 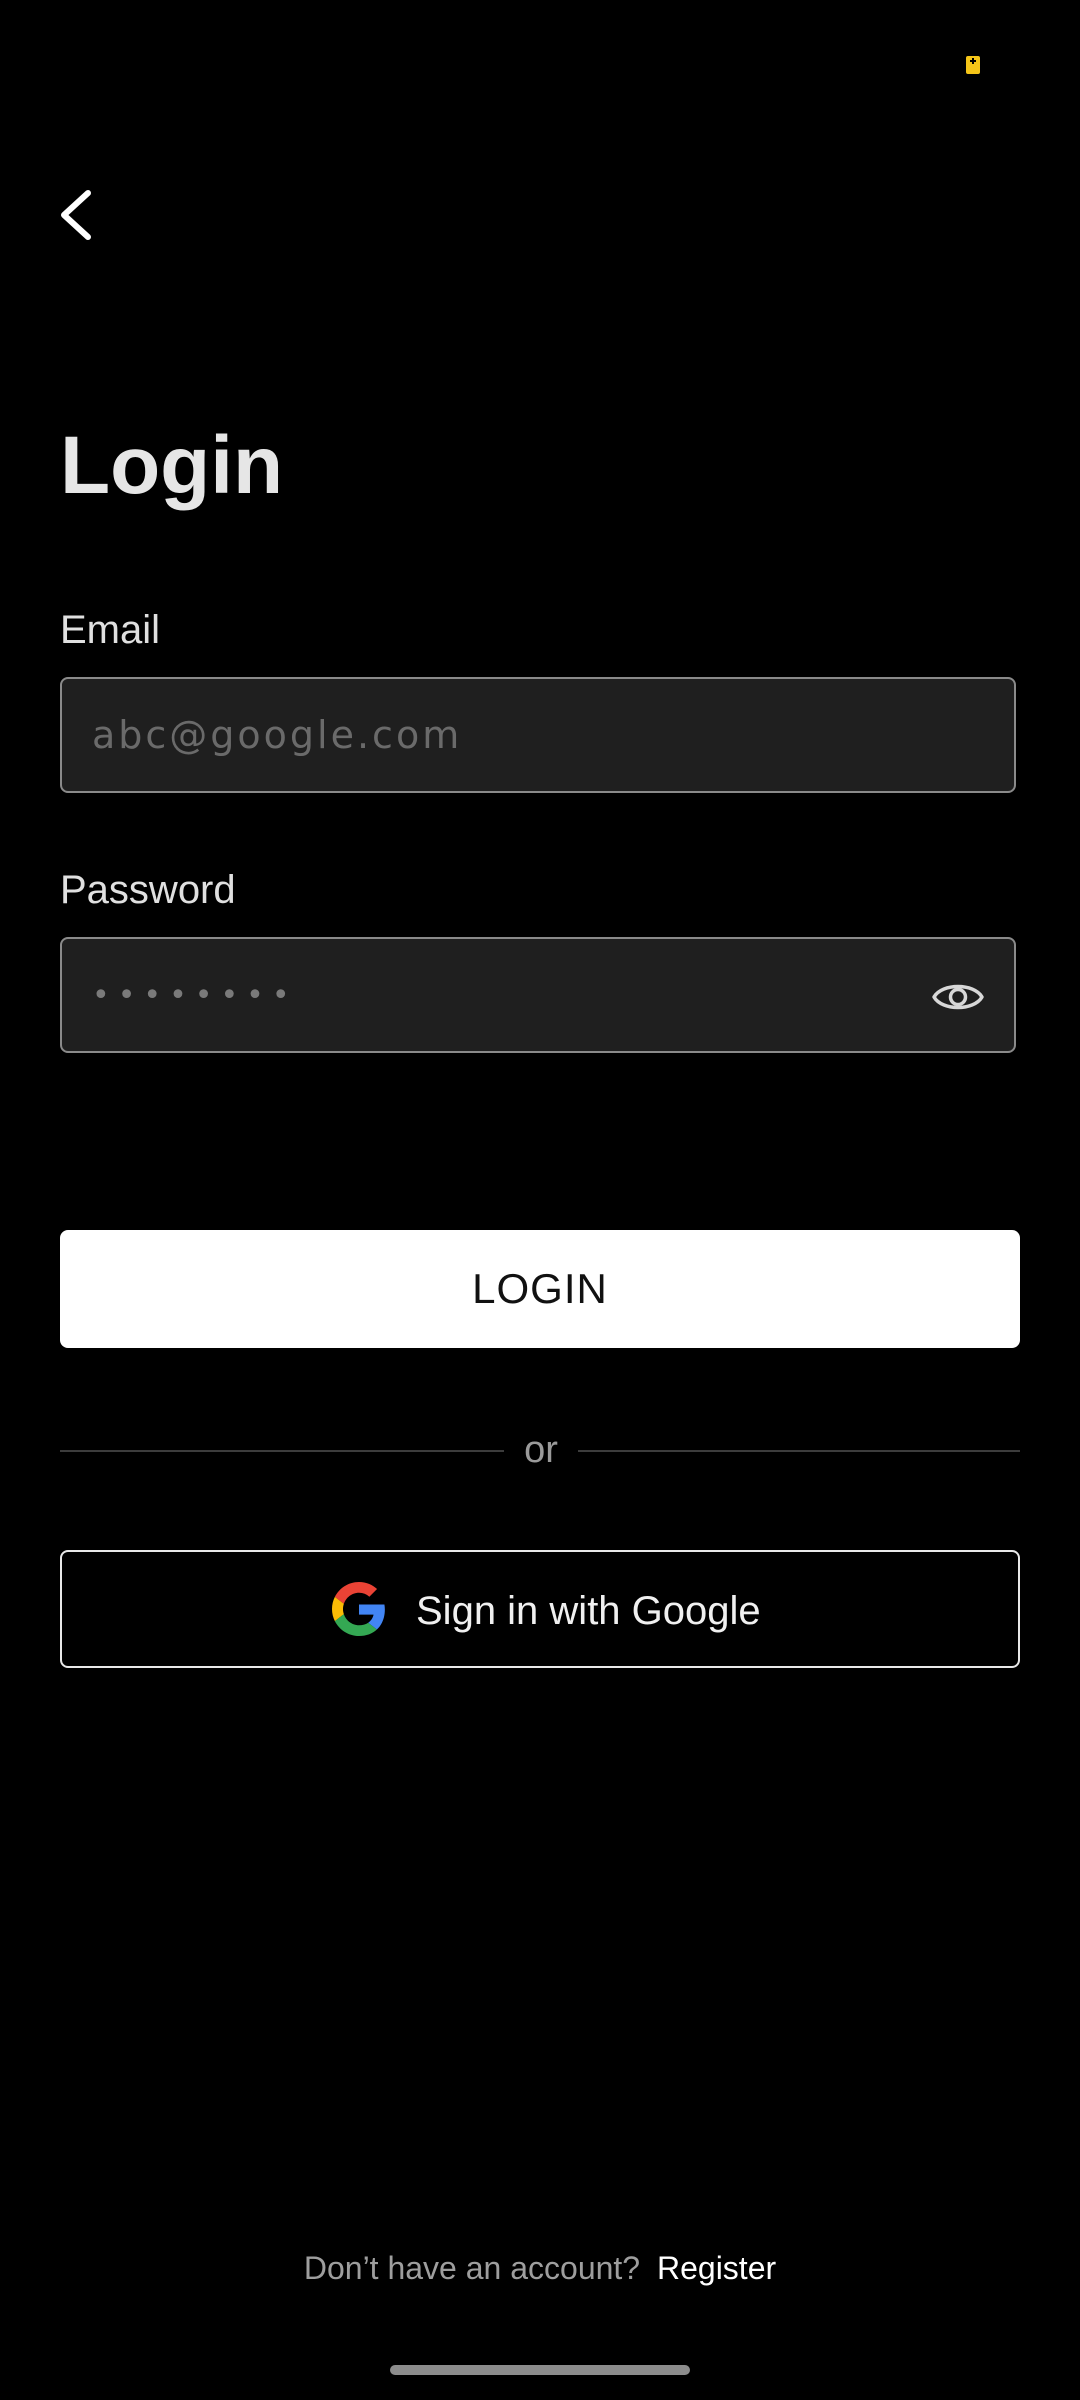 What do you see at coordinates (540, 1289) in the screenshot?
I see `login-button: LOGIN` at bounding box center [540, 1289].